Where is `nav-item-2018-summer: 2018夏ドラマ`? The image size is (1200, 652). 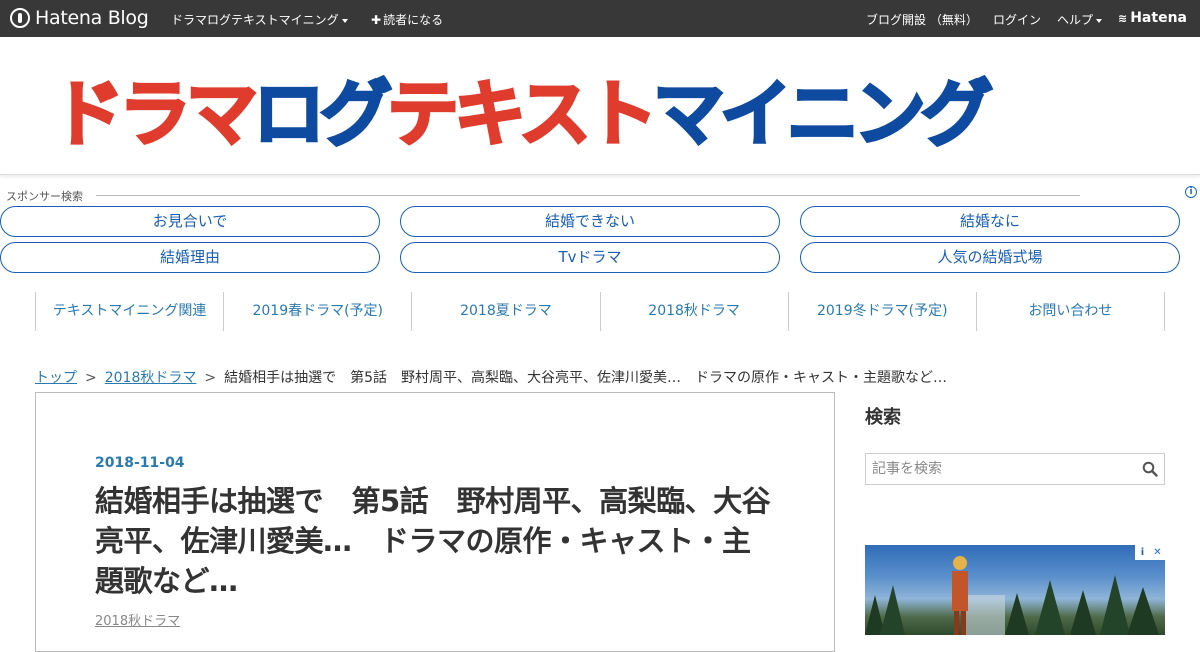
nav-item-2018-summer: 2018夏ドラマ is located at coordinates (505, 311).